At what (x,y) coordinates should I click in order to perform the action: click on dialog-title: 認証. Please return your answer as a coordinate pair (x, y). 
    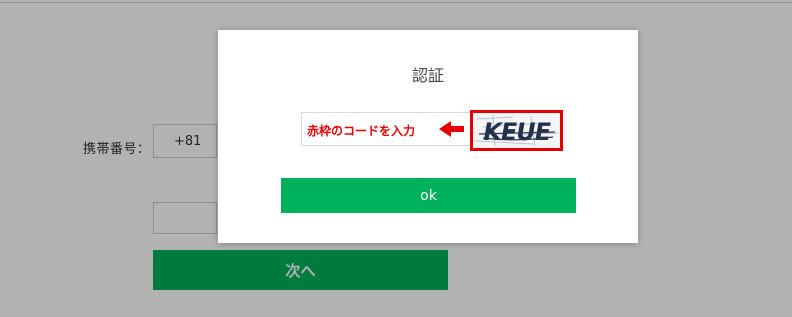
    Looking at the image, I should click on (427, 75).